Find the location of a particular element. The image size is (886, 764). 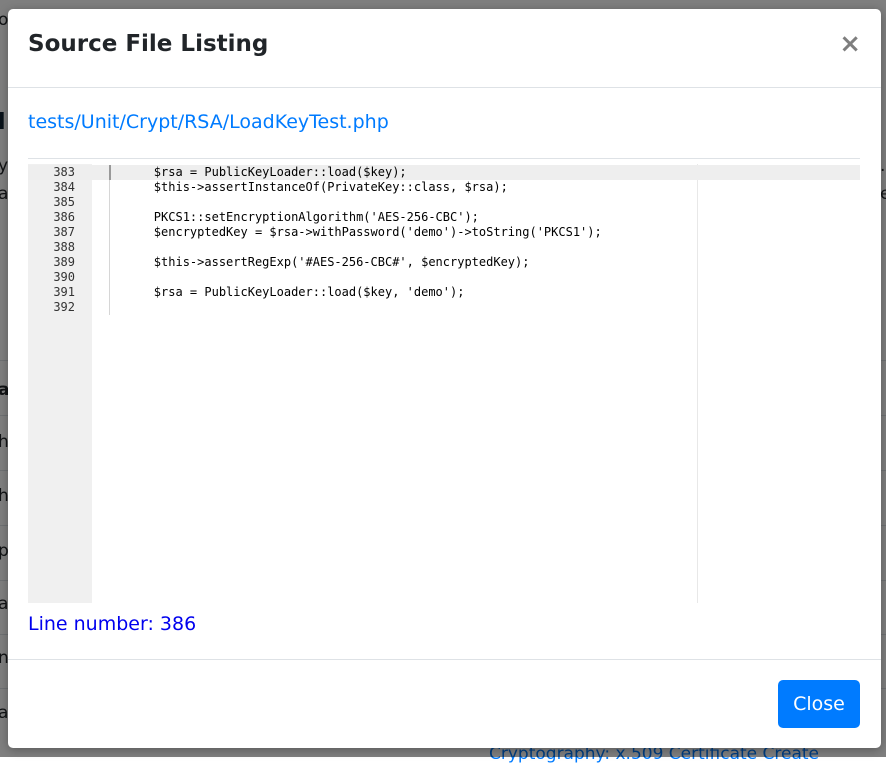

line-number: 388 is located at coordinates (64, 247).